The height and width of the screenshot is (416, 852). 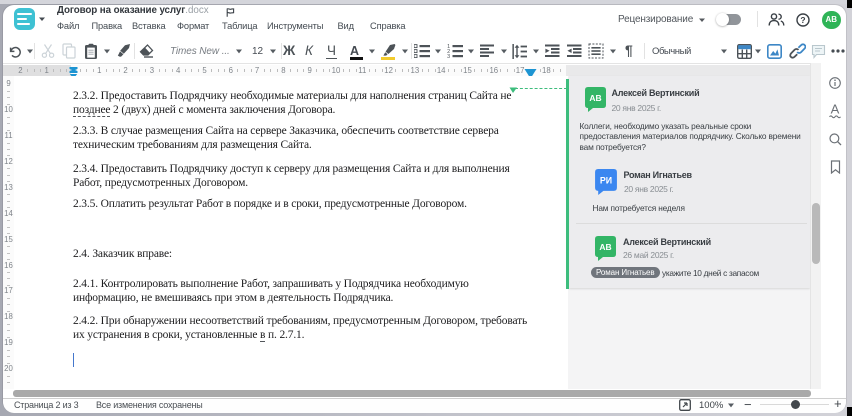 I want to click on svg-text: РИ, so click(x=605, y=180).